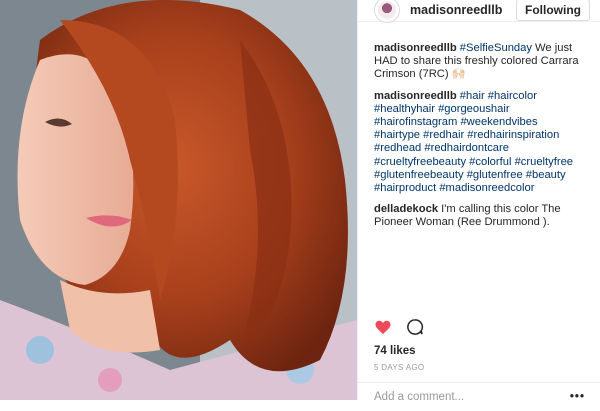  I want to click on following-button: Following, so click(553, 10).